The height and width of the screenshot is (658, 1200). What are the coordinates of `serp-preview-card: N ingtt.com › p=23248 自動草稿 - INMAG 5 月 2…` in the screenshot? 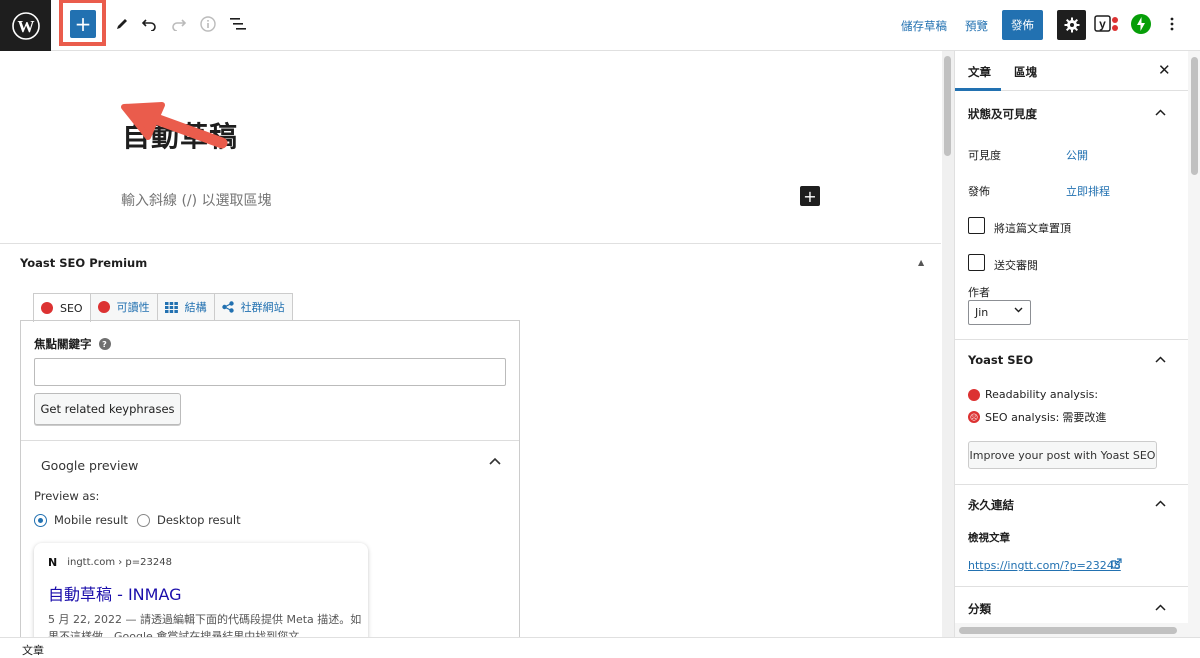 It's located at (201, 590).